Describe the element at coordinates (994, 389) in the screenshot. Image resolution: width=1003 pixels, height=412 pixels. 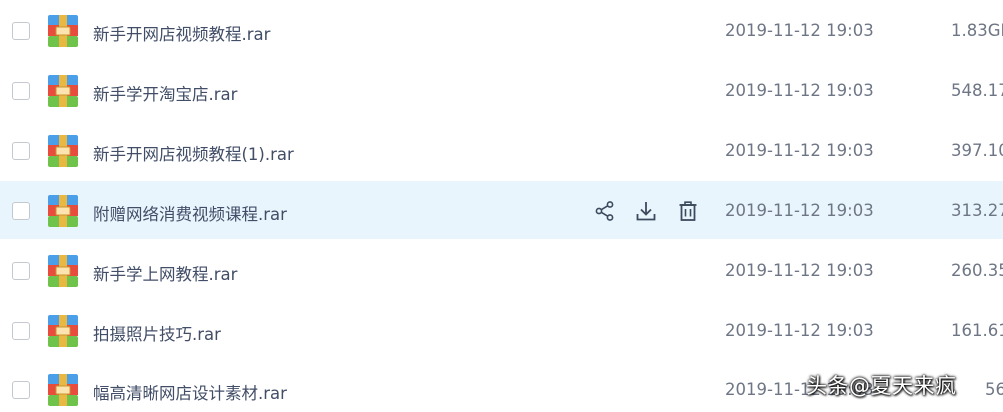
I see `file-size: 56` at that location.